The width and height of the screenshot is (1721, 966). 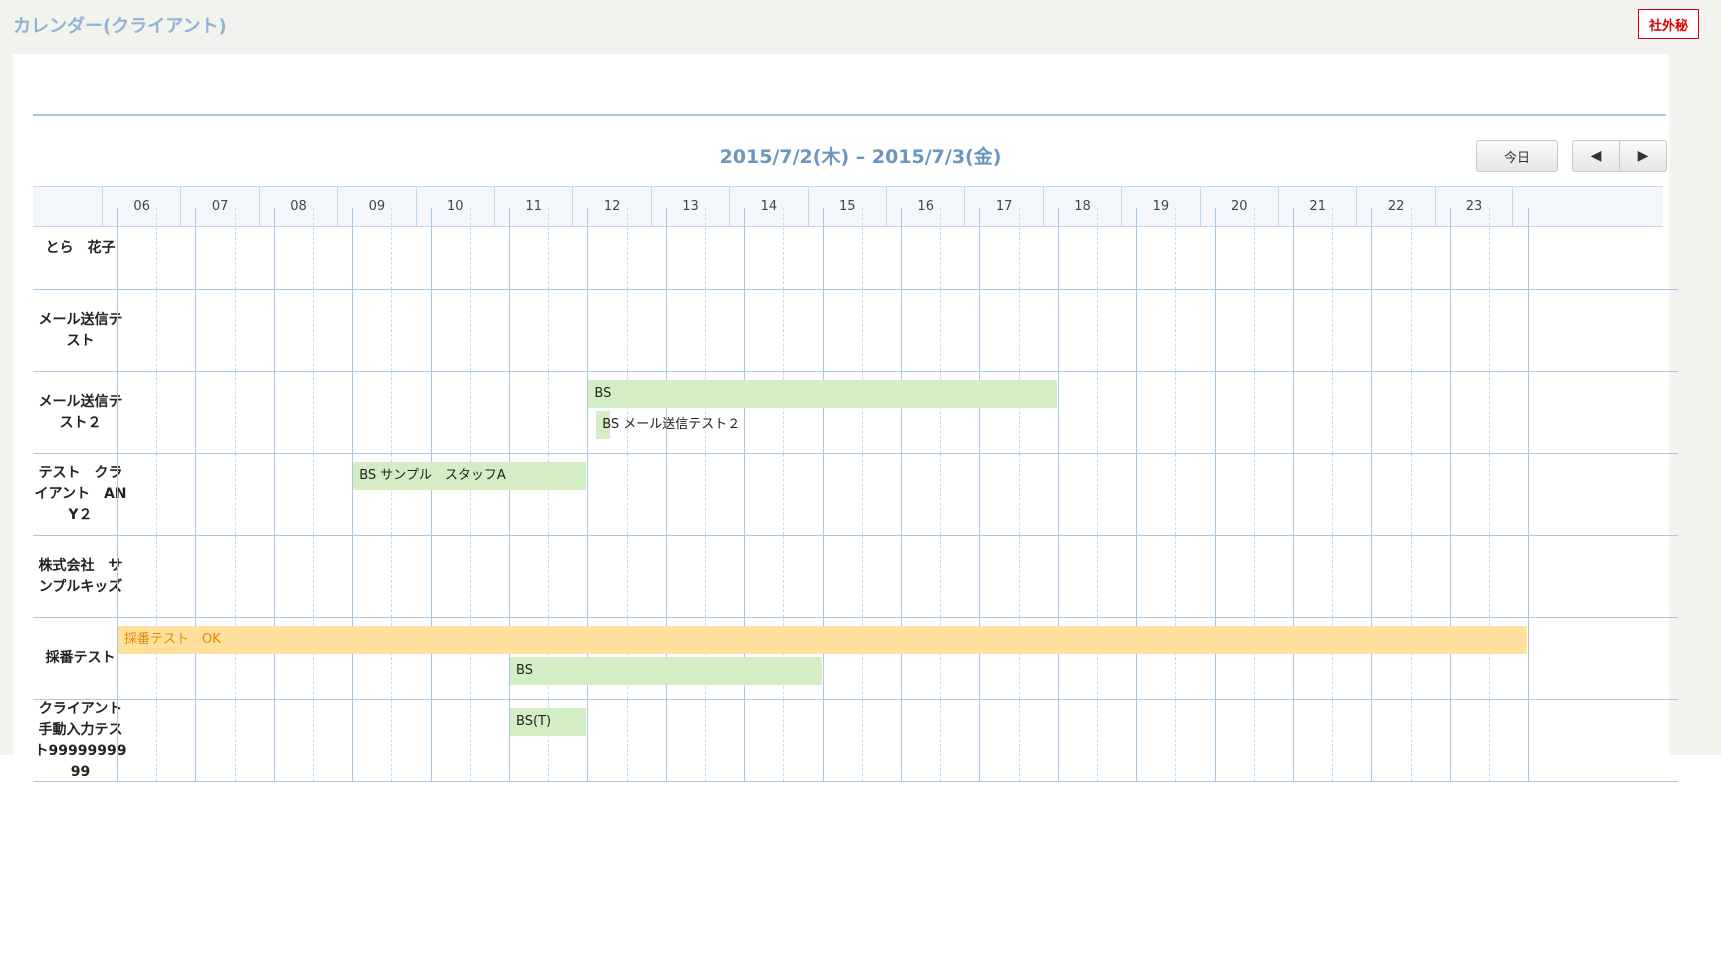 I want to click on resource-label: クライアント手動入力テスト9999999999, so click(x=80, y=740).